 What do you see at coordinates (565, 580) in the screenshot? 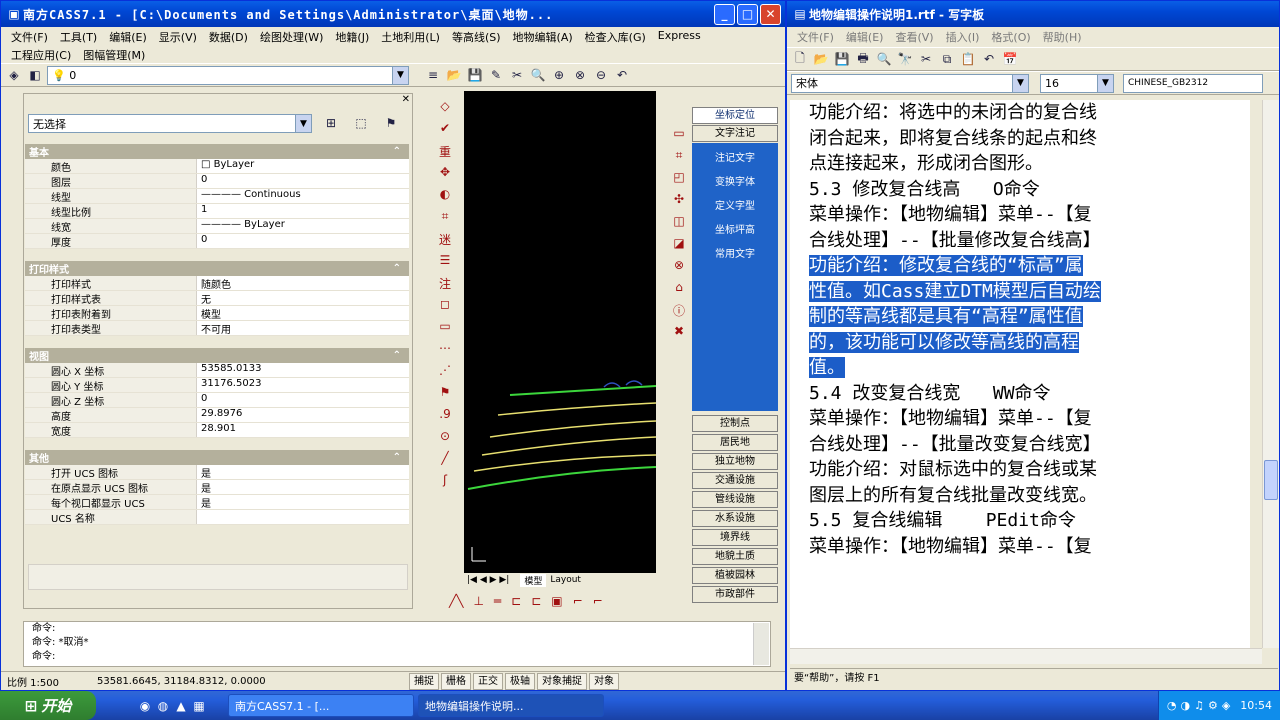
I see `tab-layout: Layout` at bounding box center [565, 580].